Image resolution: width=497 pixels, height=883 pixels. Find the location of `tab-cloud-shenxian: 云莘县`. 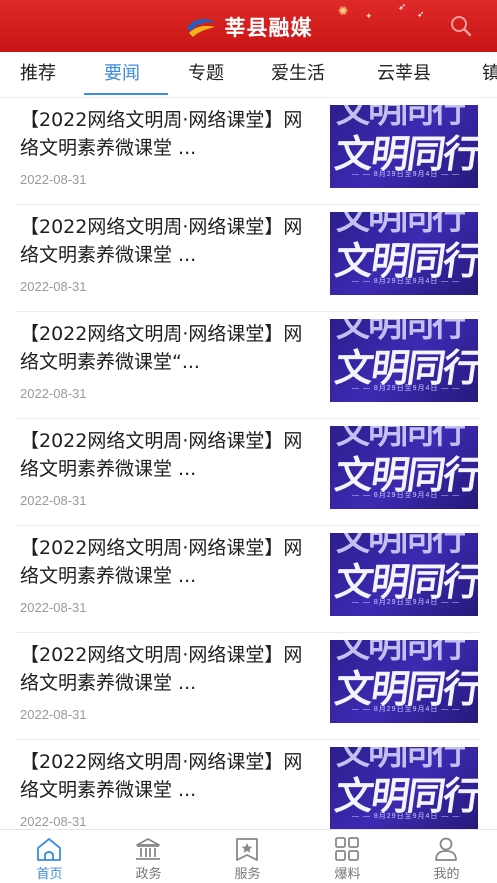

tab-cloud-shenxian: 云莘县 is located at coordinates (404, 74).